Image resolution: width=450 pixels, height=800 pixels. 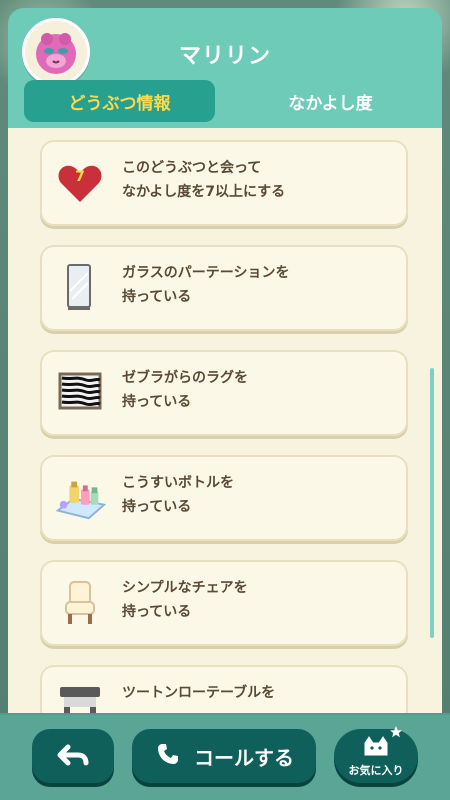 I want to click on back-arrow-icon, so click(x=73, y=756).